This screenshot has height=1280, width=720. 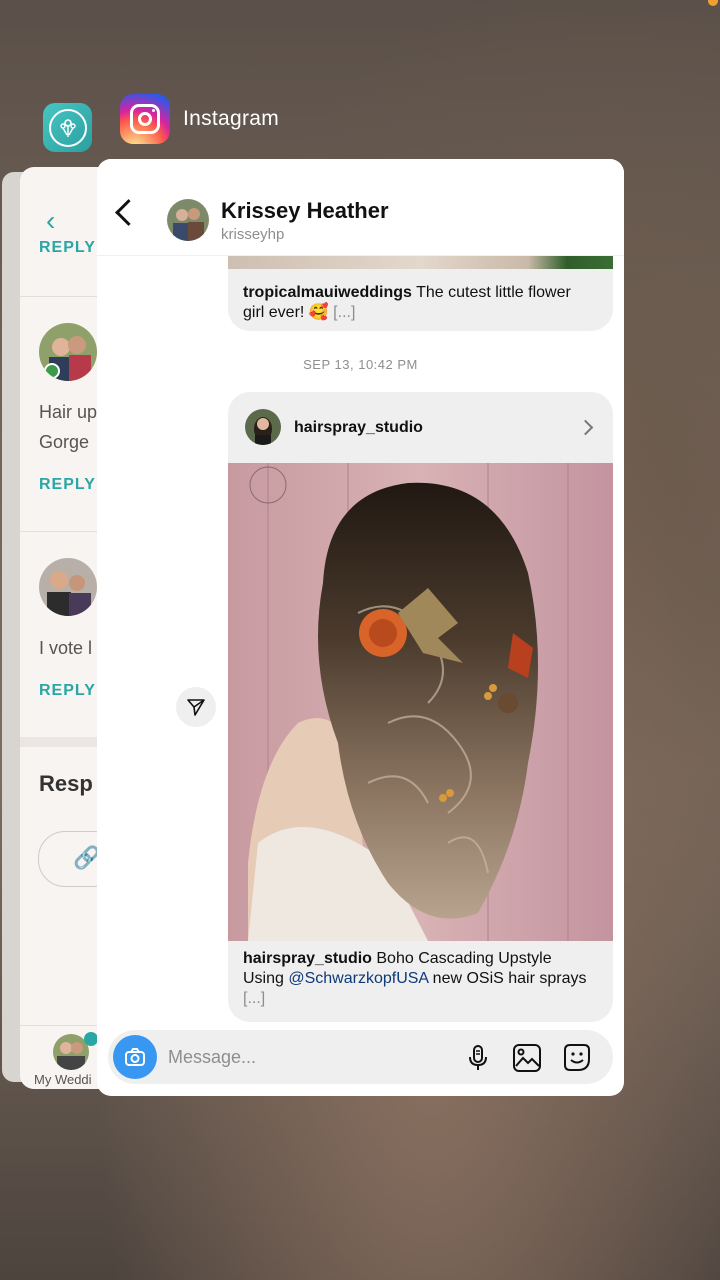 I want to click on notification-badge, so click(x=91, y=1039).